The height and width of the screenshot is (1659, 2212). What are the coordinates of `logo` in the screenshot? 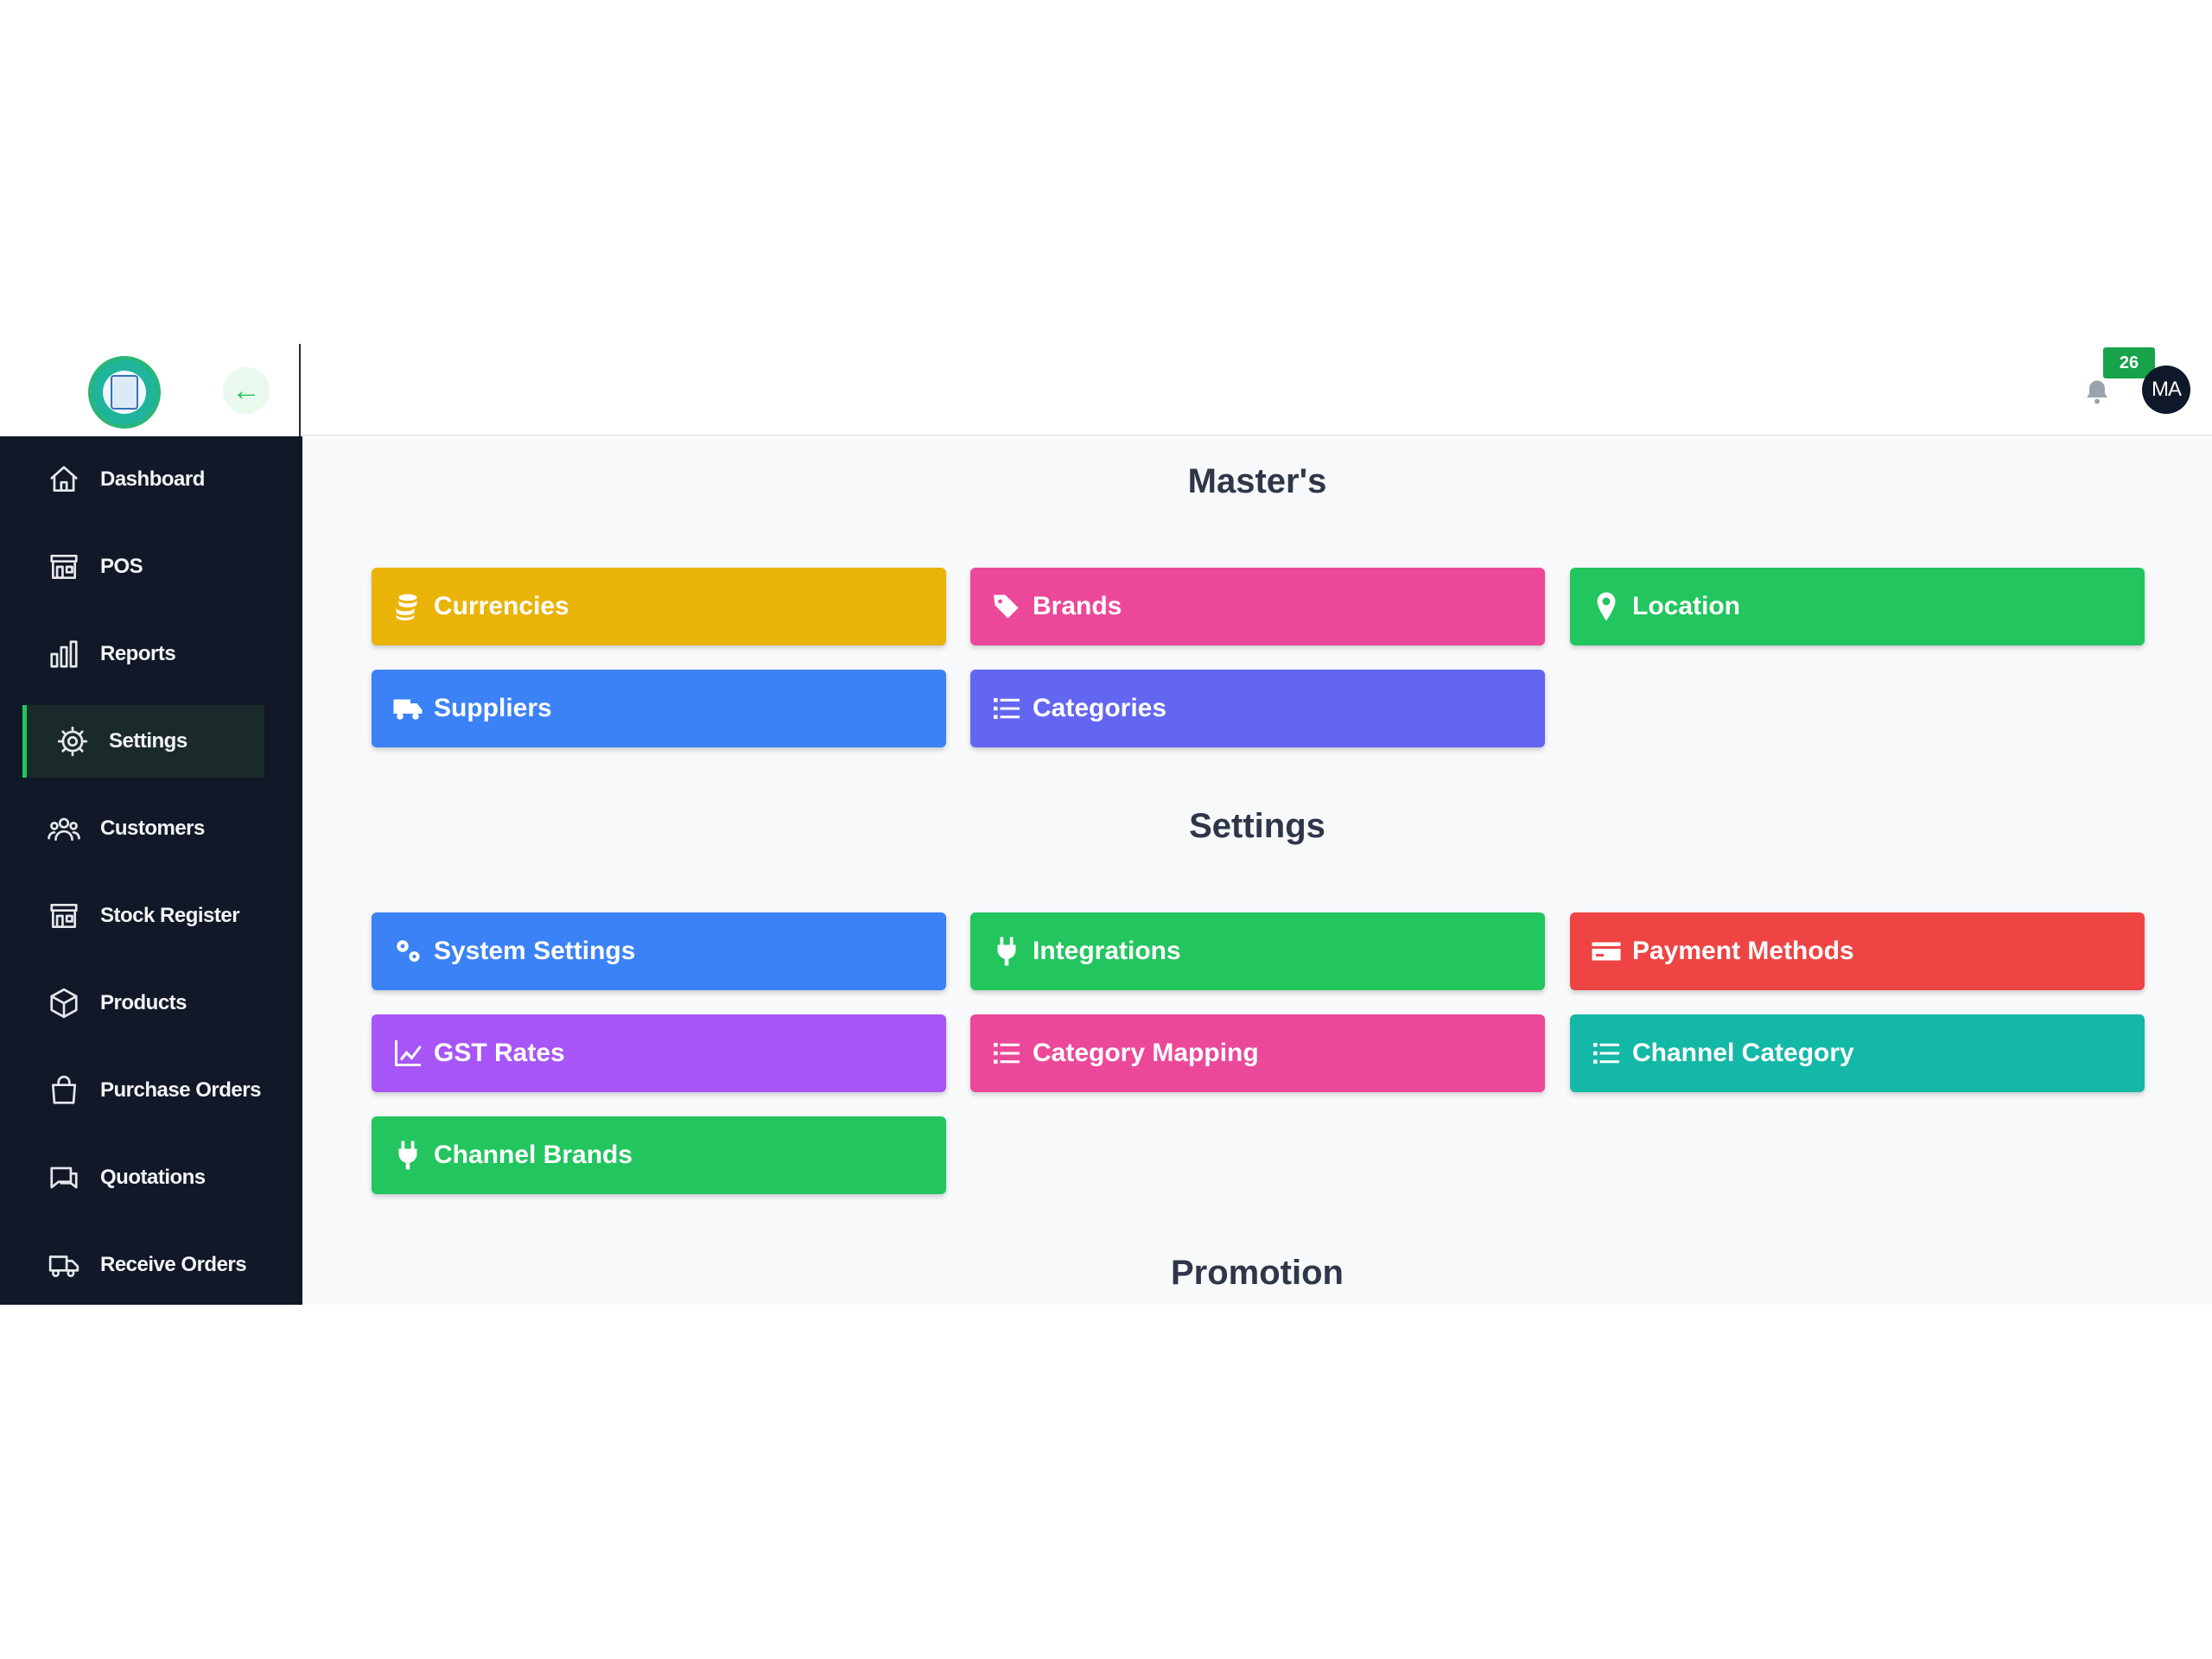 It's located at (124, 392).